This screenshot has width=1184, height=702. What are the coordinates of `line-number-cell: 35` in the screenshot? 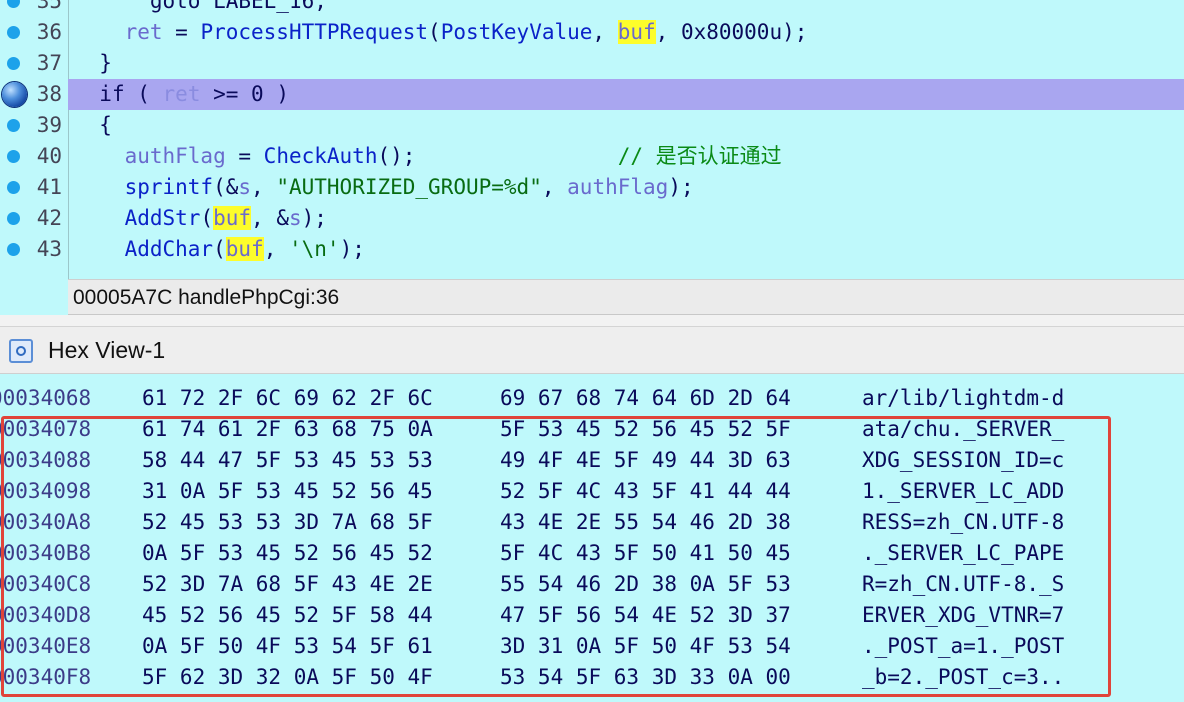 It's located at (34, 8).